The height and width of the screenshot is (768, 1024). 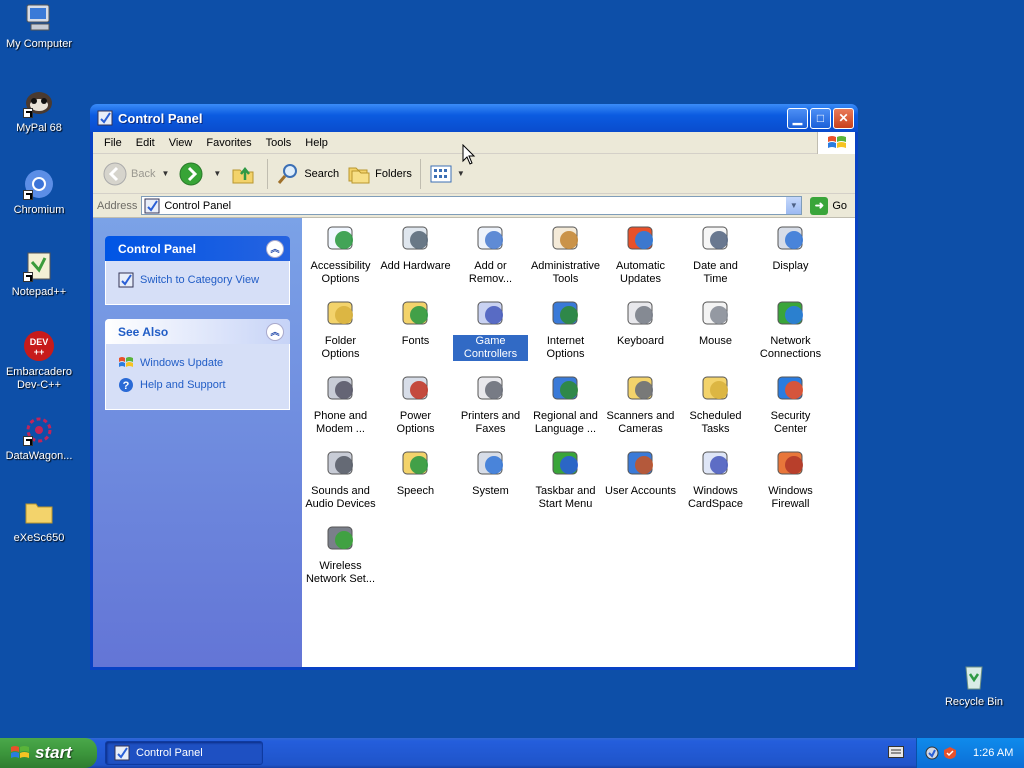 I want to click on speech-icon, so click(x=416, y=464).